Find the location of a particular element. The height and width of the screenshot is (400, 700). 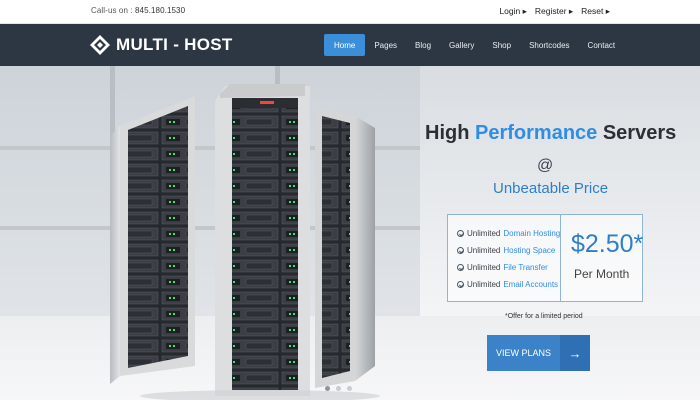

feature-highlight: Hosting Space is located at coordinates (529, 250).